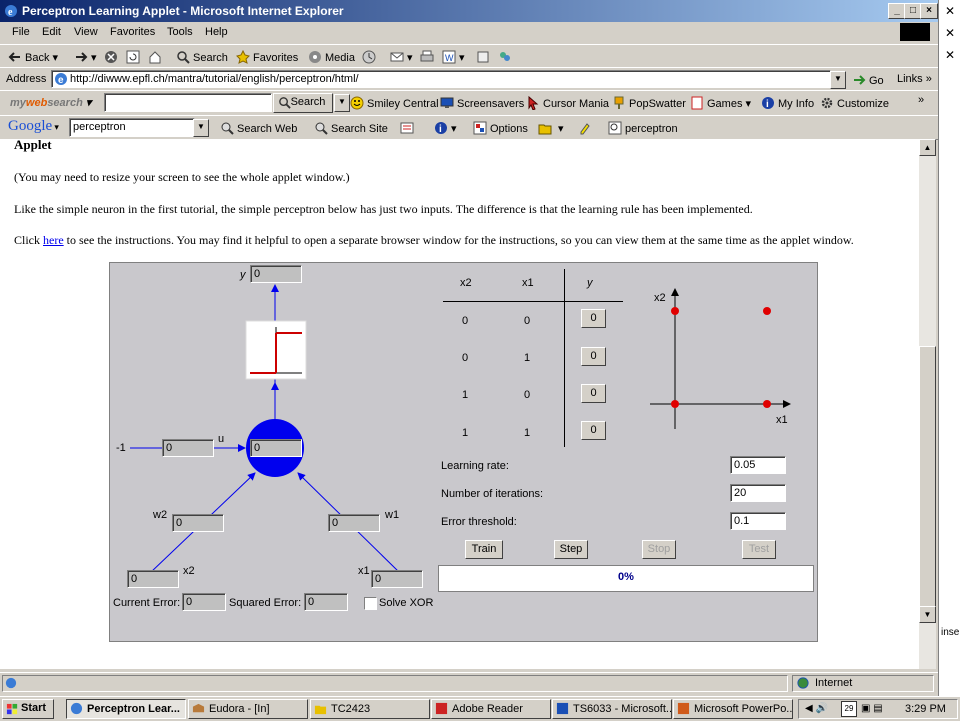 The image size is (960, 721). I want to click on my-info-button: i My Info, so click(787, 103).